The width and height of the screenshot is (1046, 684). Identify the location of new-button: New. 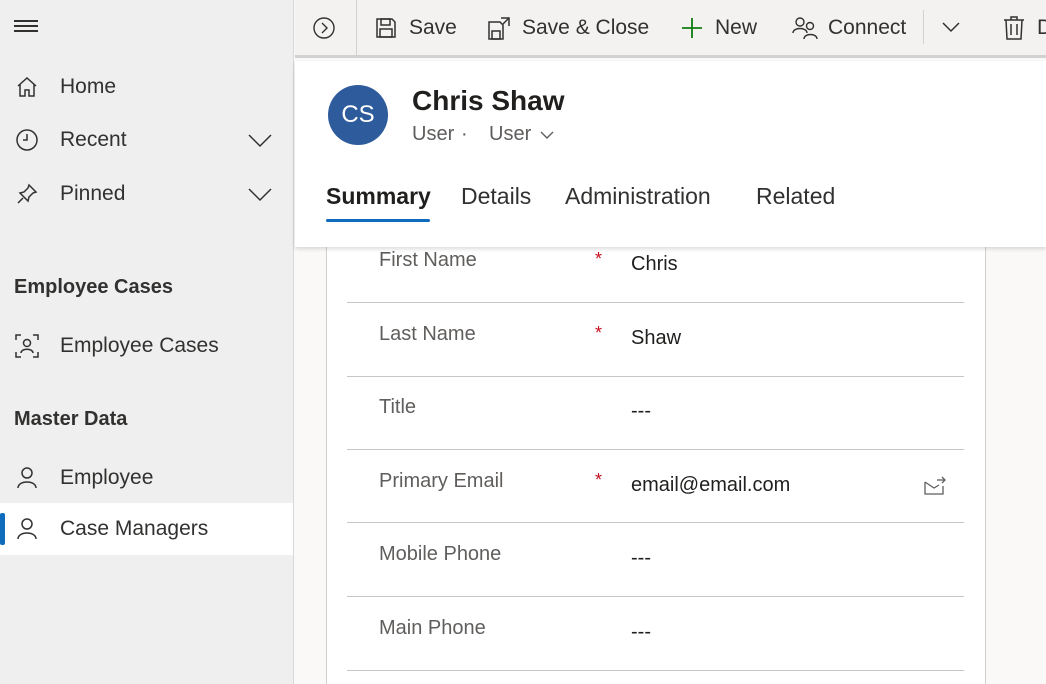
(718, 28).